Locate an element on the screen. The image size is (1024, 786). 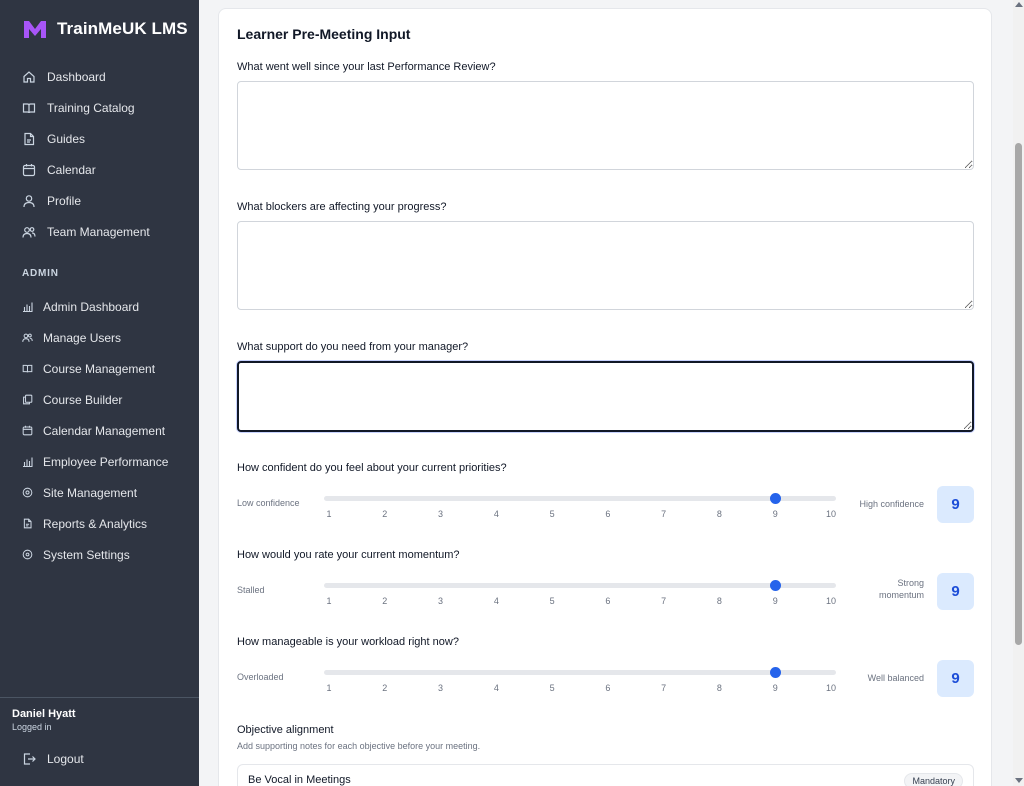
scroll-up-arrow-icon is located at coordinates (1019, 4).